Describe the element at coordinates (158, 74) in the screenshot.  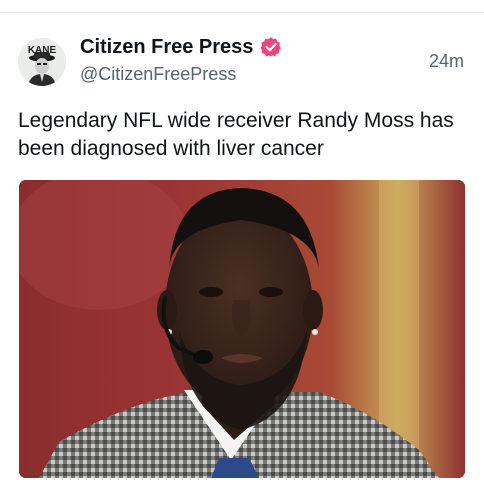
I see `author-handle: @CitizenFreePress` at that location.